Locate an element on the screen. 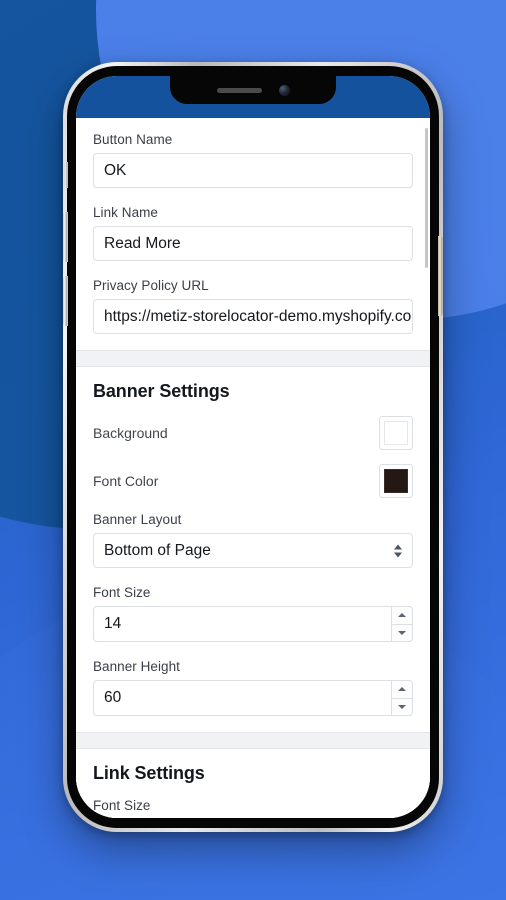 The width and height of the screenshot is (506, 900). banner-font-size-decrement-button is located at coordinates (402, 632).